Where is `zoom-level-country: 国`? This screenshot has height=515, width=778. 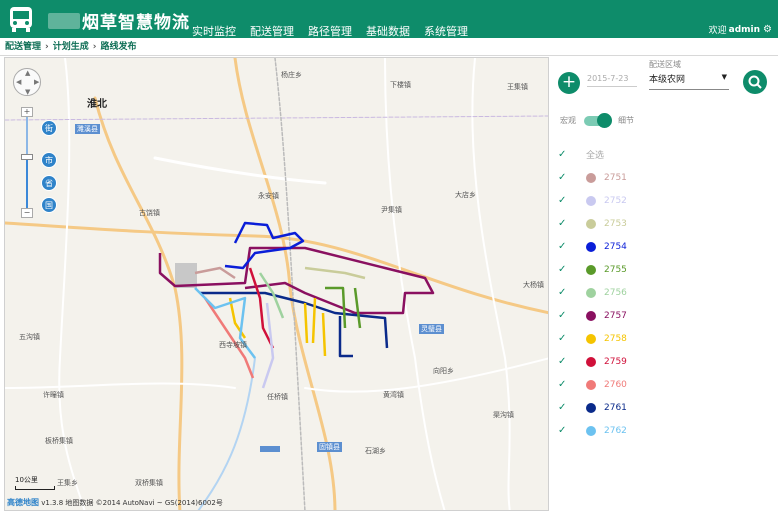
zoom-level-country: 国 is located at coordinates (49, 205).